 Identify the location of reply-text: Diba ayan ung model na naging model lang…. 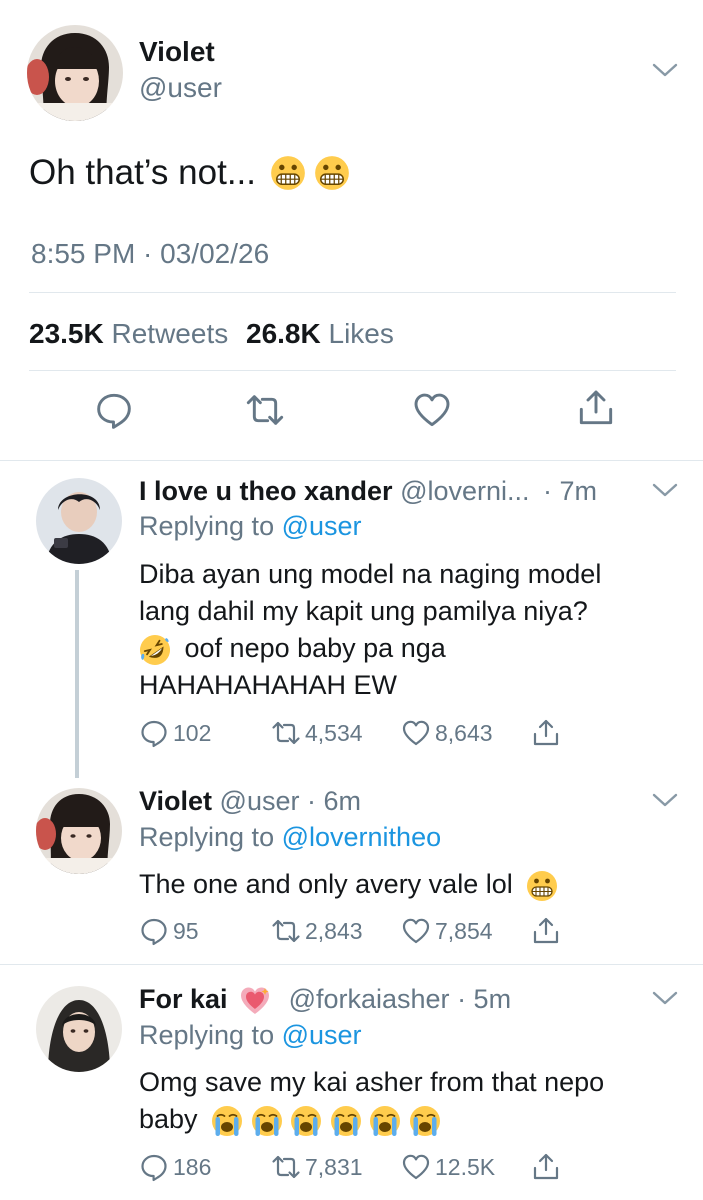
(399, 630).